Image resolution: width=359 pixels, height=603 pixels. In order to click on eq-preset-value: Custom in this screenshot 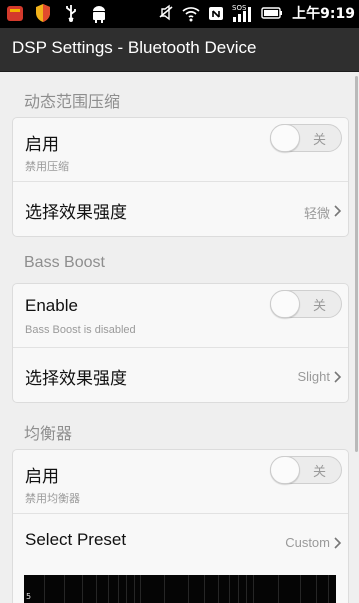, I will do `click(307, 542)`.